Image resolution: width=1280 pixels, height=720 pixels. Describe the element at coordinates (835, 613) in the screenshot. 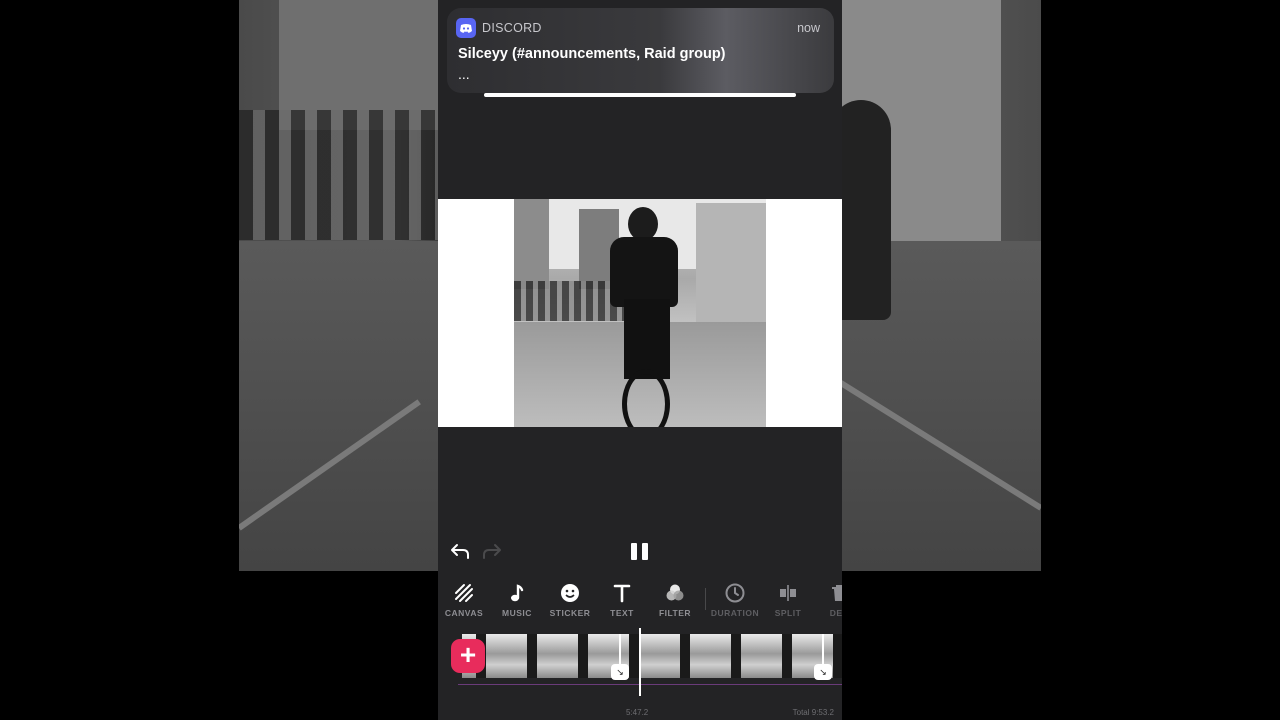

I see `tool-label: DEL` at that location.